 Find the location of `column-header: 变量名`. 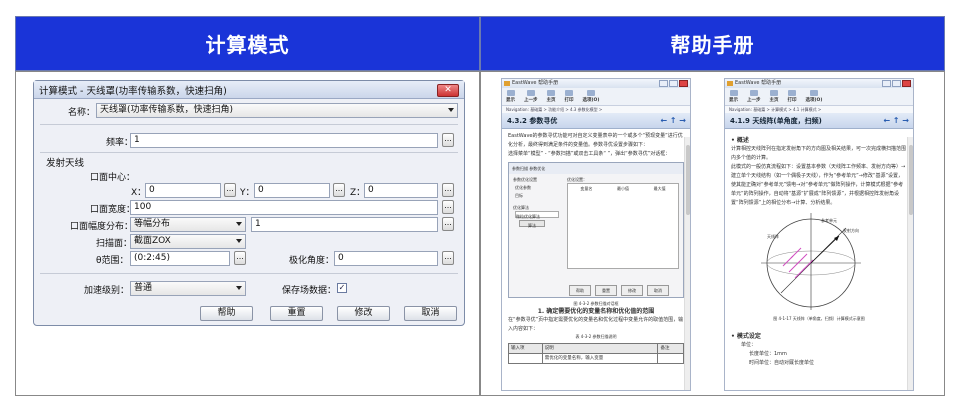

column-header: 变量名 is located at coordinates (586, 188).